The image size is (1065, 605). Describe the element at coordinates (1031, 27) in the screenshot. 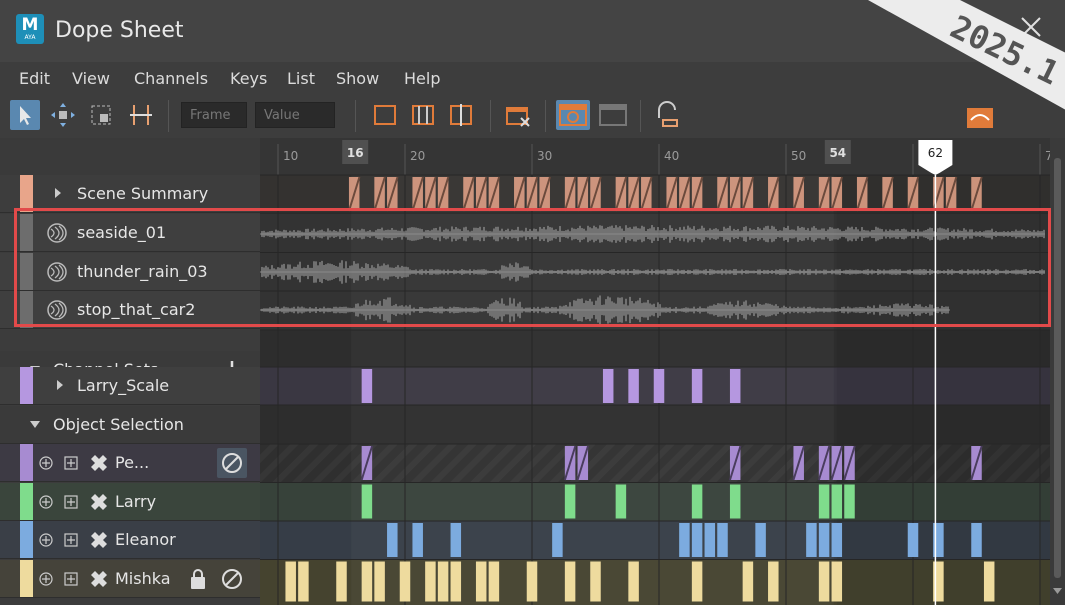

I see `close-icon` at that location.